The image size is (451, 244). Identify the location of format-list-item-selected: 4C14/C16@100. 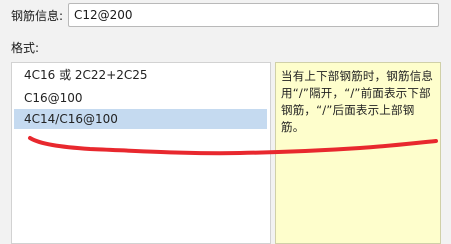
(140, 119).